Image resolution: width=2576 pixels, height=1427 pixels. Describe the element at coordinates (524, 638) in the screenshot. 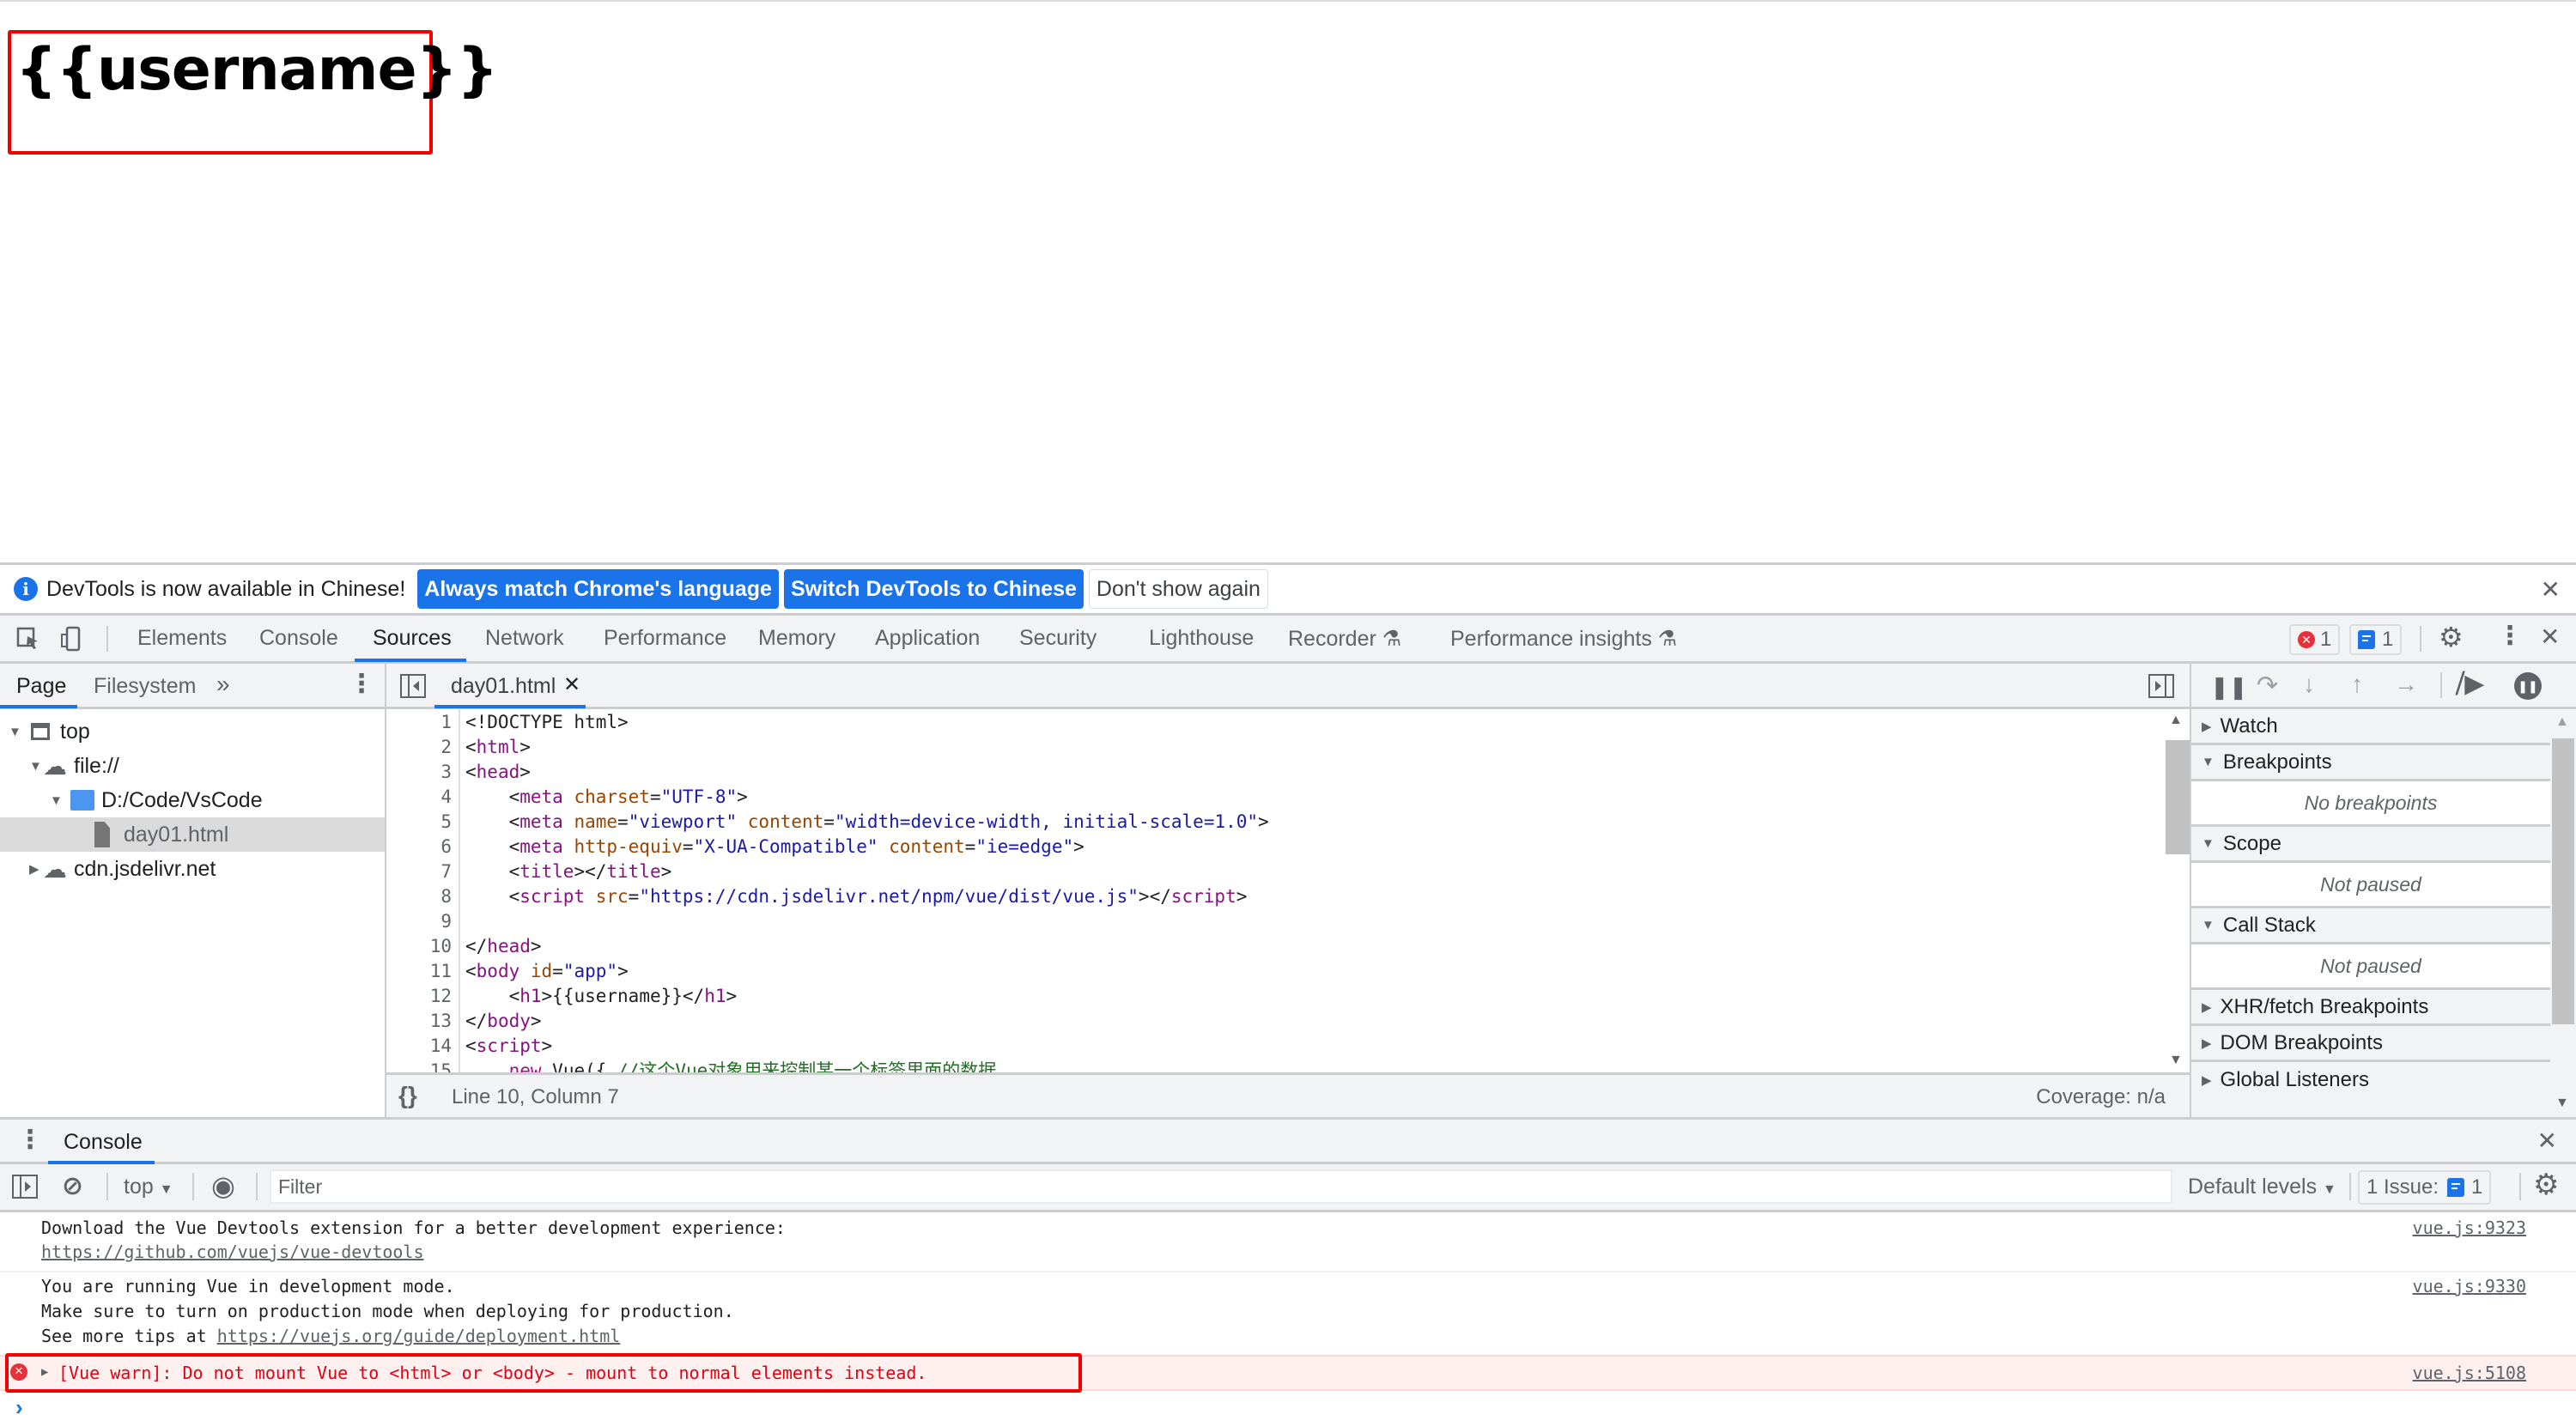

I see `tab-network: Network` at that location.